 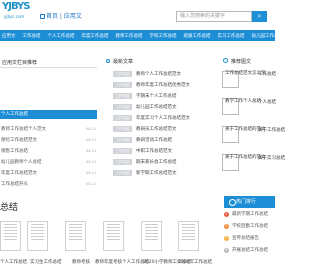 I want to click on document-caption: 实习生工作总结, so click(x=46, y=262).